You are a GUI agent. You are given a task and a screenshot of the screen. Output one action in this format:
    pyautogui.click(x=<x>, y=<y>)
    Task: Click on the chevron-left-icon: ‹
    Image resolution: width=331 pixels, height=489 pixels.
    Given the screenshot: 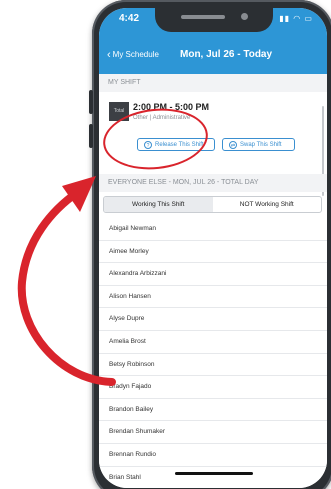 What is the action you would take?
    pyautogui.click(x=109, y=54)
    